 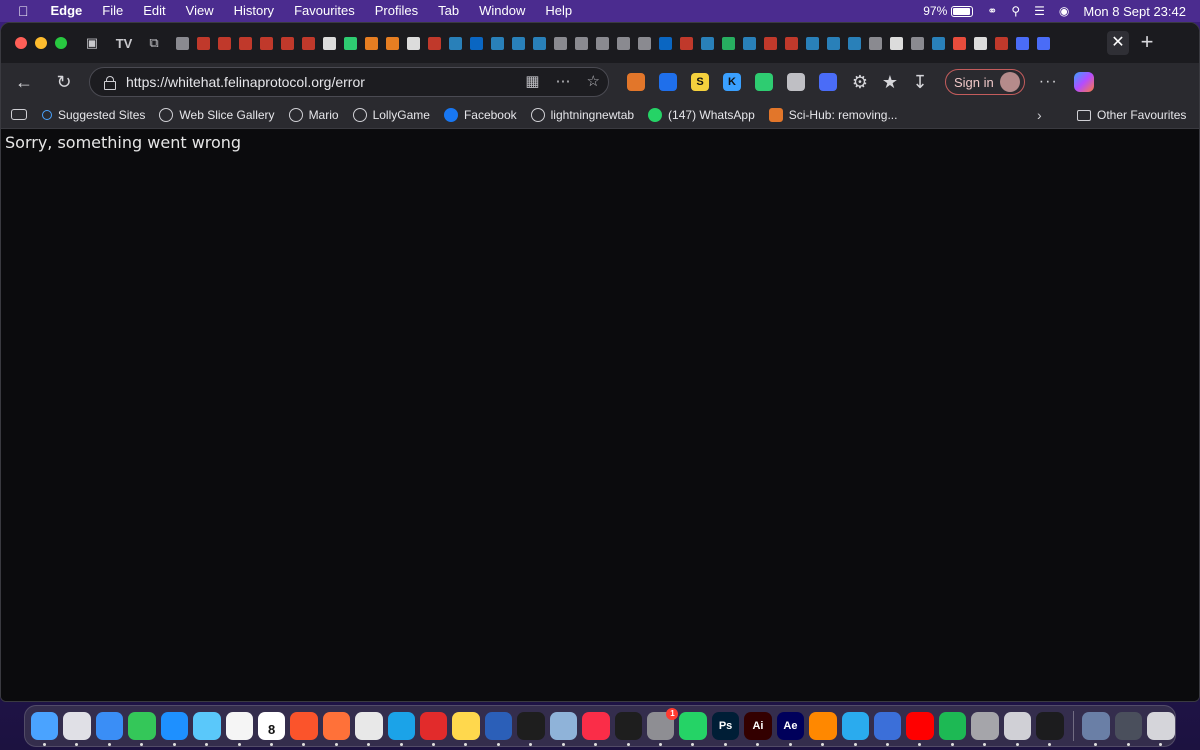 What do you see at coordinates (1118, 43) in the screenshot?
I see `close-tab-icon: ✕` at bounding box center [1118, 43].